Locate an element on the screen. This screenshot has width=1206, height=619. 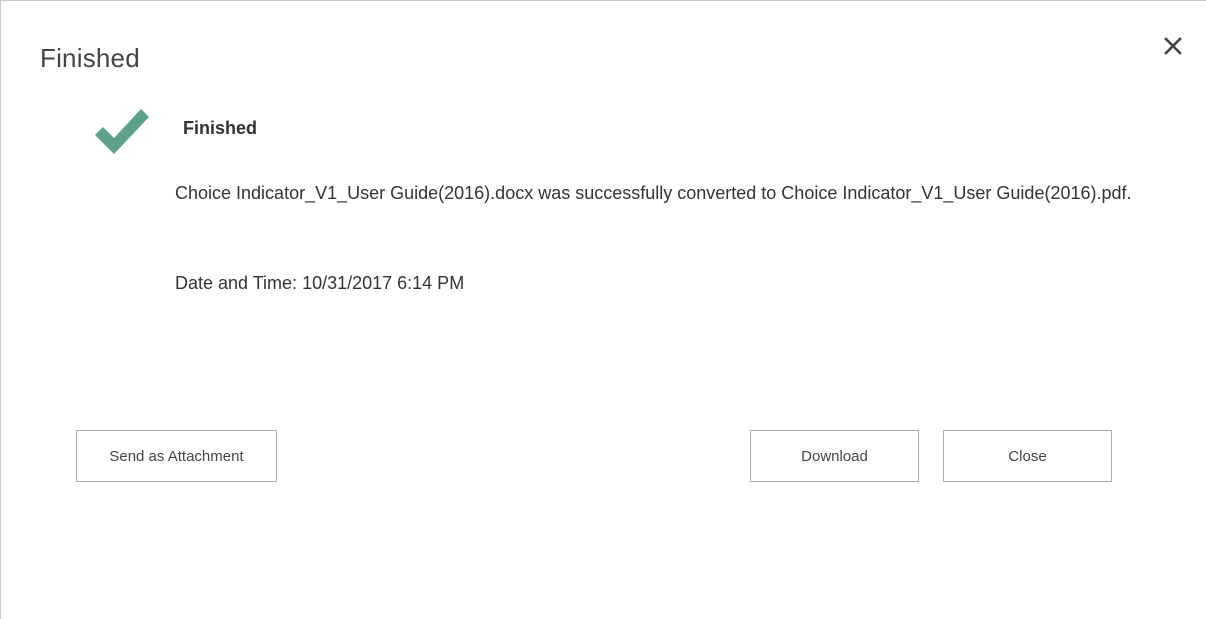
download-button: Download is located at coordinates (834, 456).